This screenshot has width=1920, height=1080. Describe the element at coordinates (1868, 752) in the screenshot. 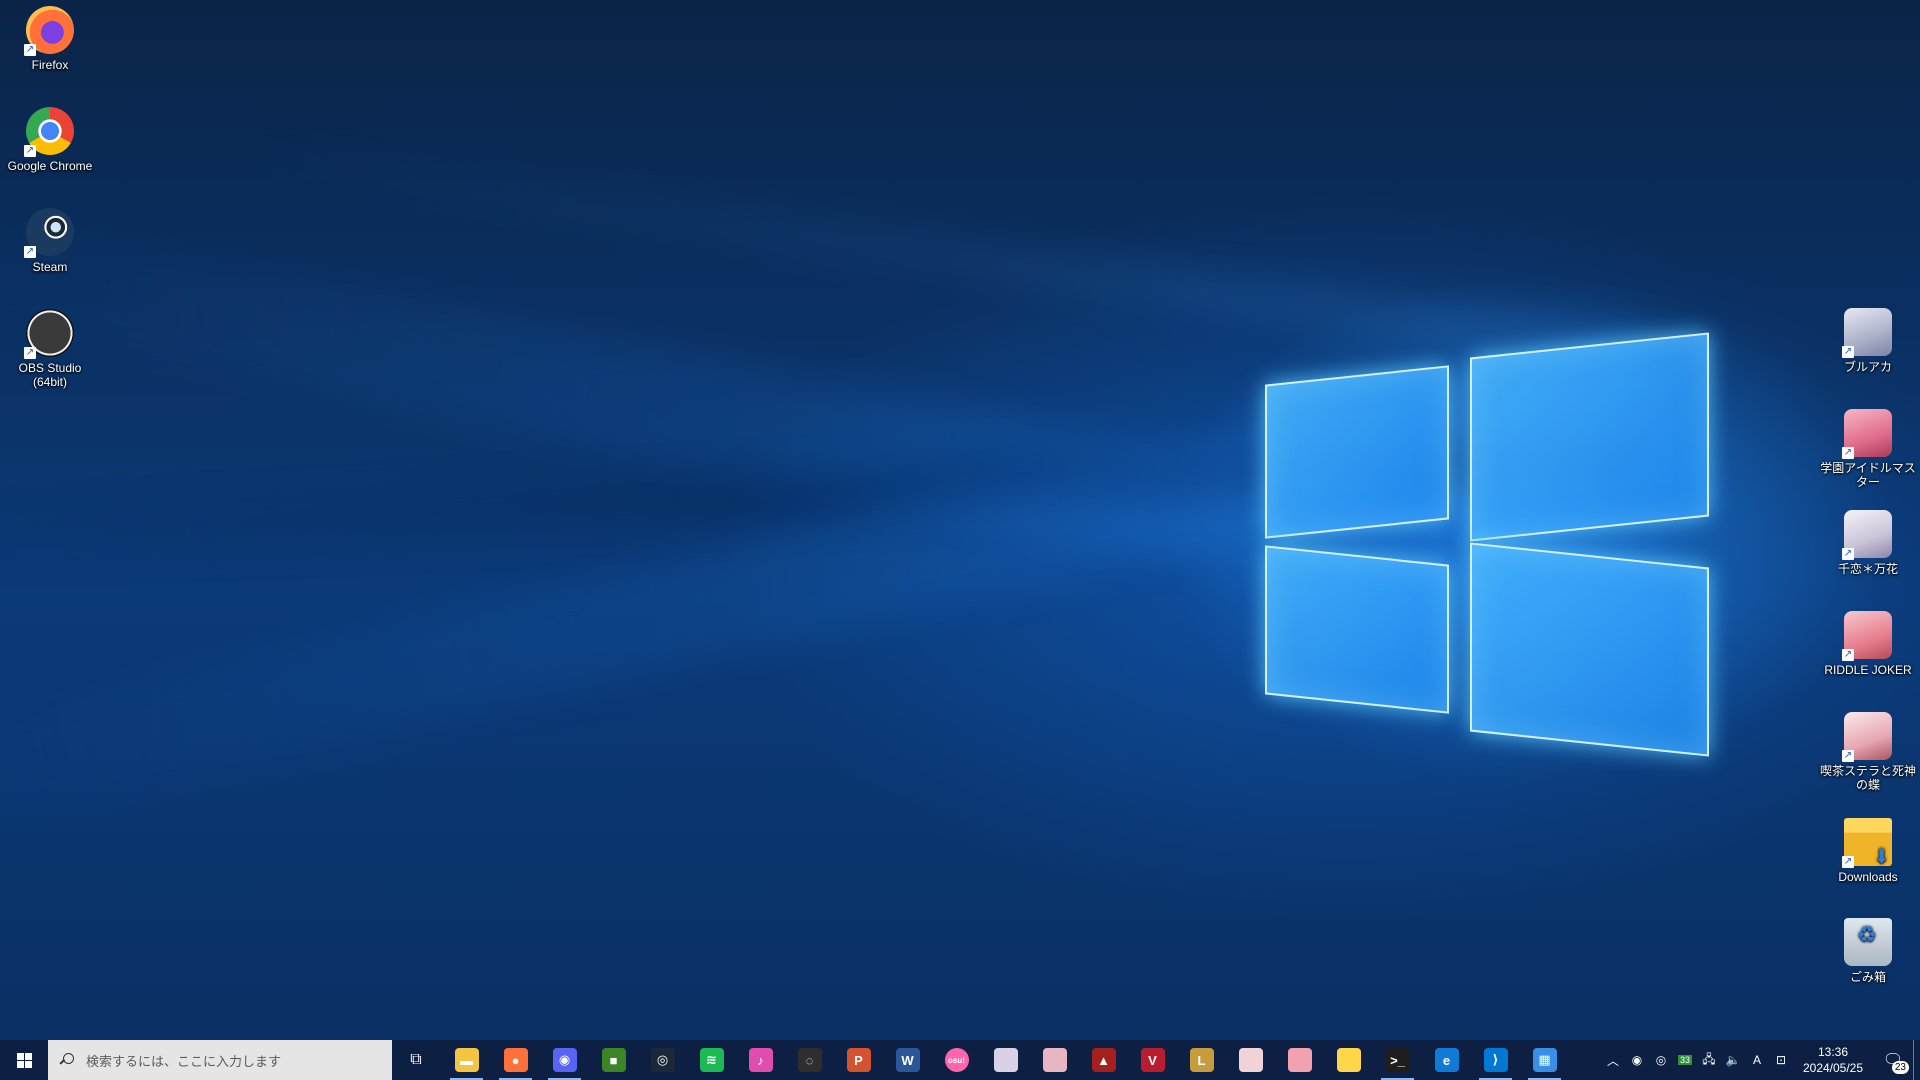

I see `desktop-icon-cafe-stella: ↗ 喫茶ステラと死神の蝶` at that location.